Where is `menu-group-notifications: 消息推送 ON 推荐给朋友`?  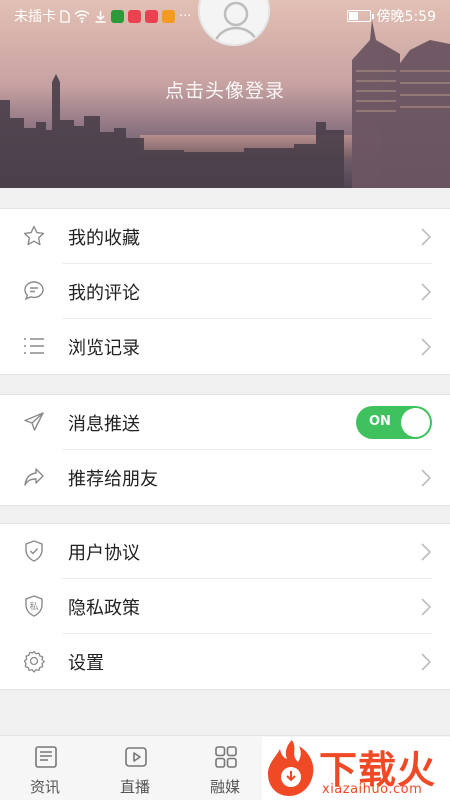 menu-group-notifications: 消息推送 ON 推荐给朋友 is located at coordinates (225, 450).